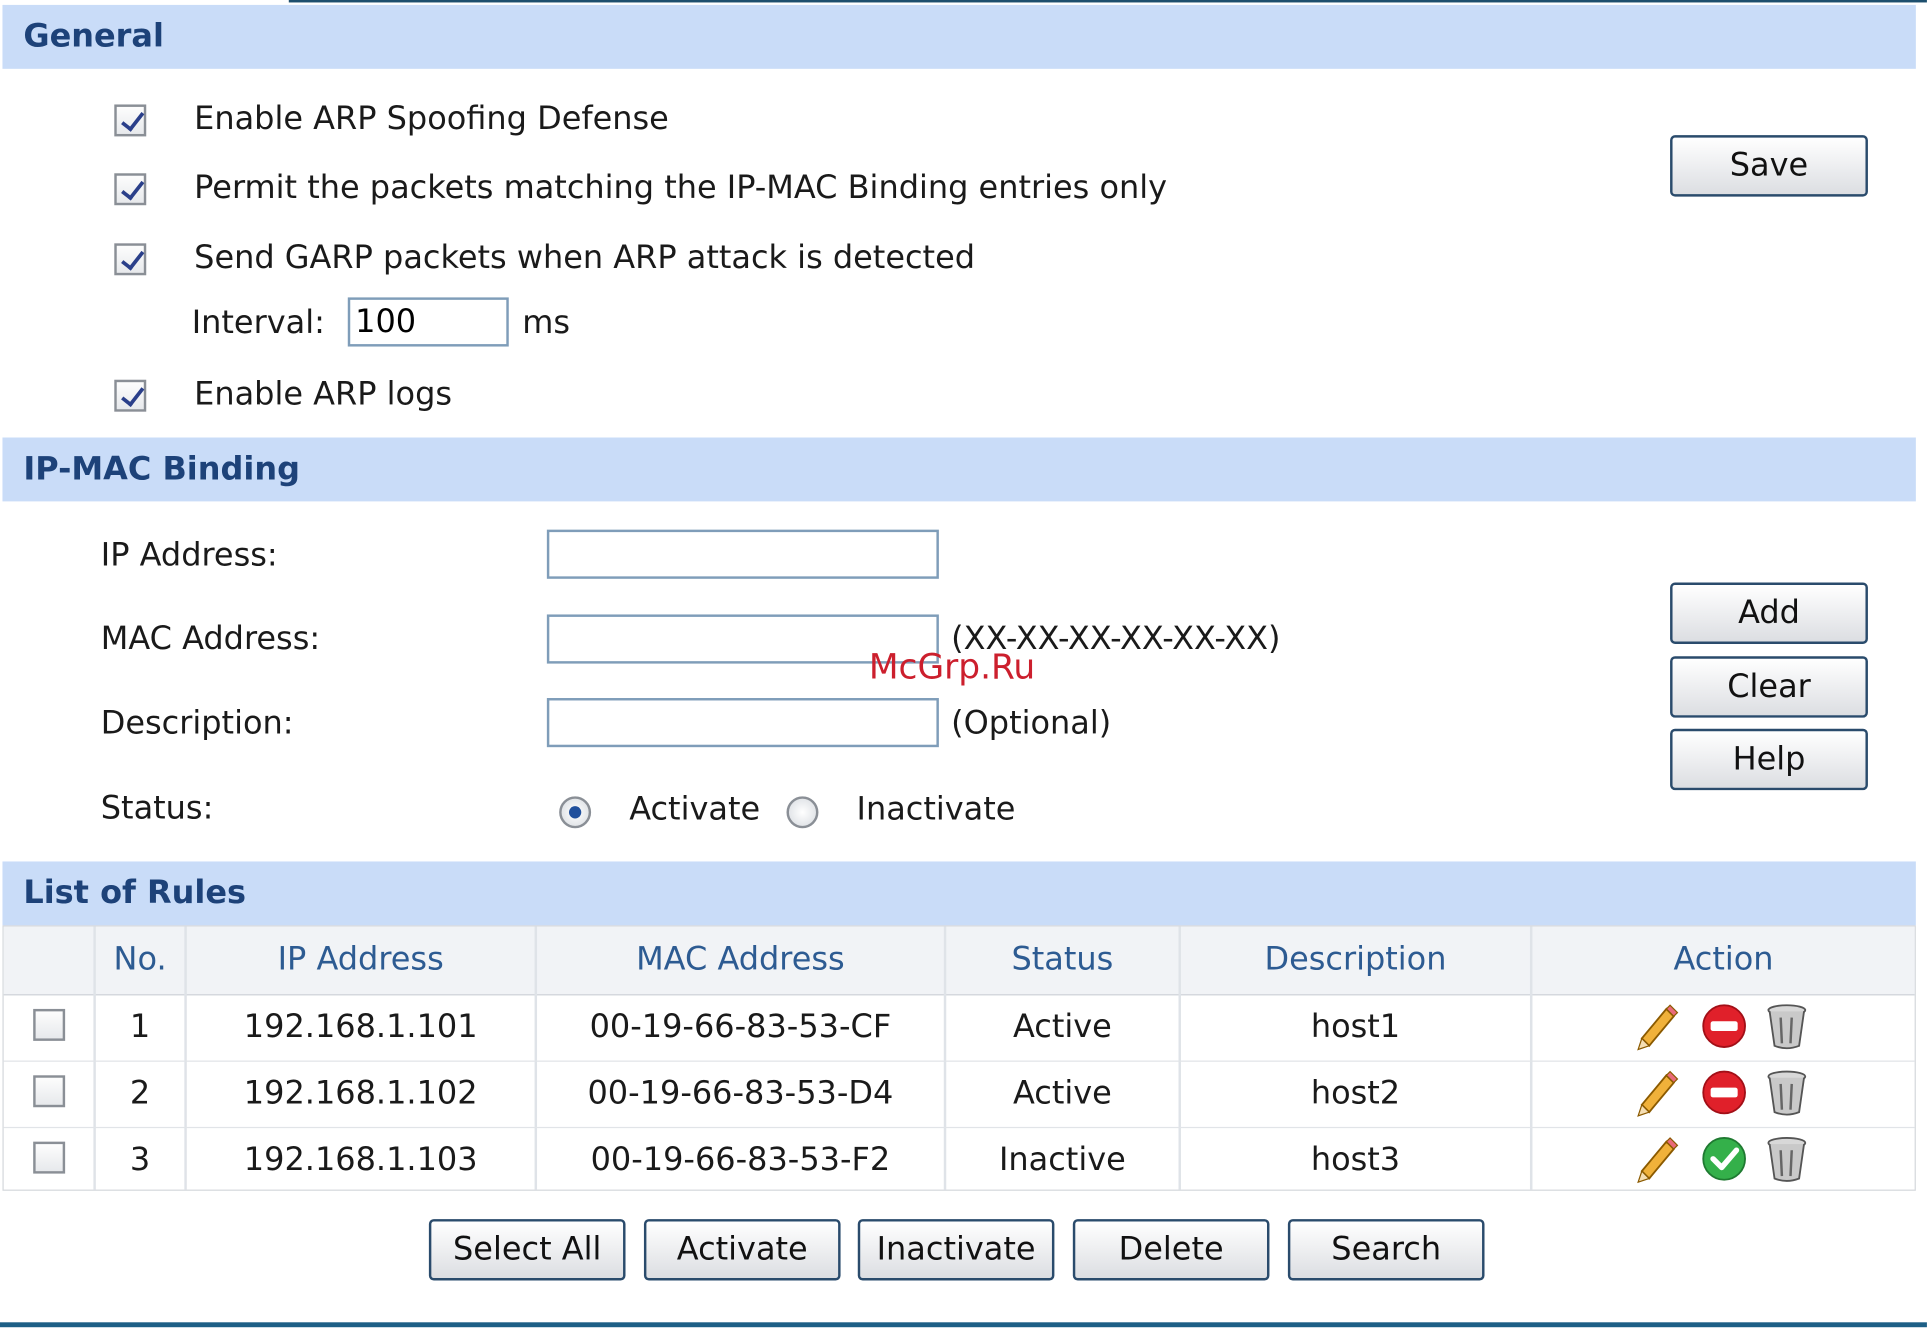 Image resolution: width=1927 pixels, height=1333 pixels. Describe the element at coordinates (130, 120) in the screenshot. I see `enable-arp-spoofing-checkbox` at that location.